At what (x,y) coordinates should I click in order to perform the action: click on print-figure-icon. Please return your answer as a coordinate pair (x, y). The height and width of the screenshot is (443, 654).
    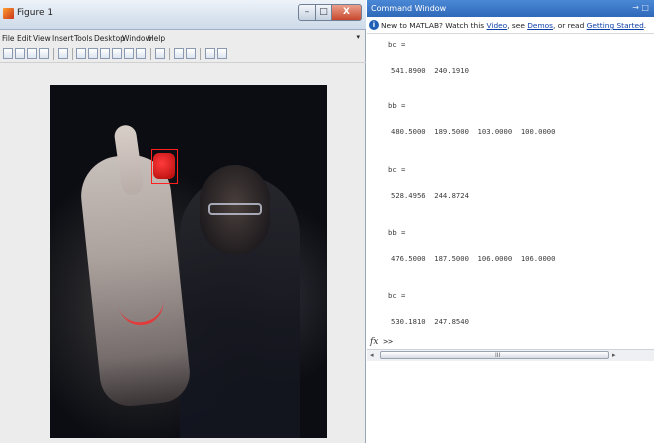
    Looking at the image, I should click on (44, 53).